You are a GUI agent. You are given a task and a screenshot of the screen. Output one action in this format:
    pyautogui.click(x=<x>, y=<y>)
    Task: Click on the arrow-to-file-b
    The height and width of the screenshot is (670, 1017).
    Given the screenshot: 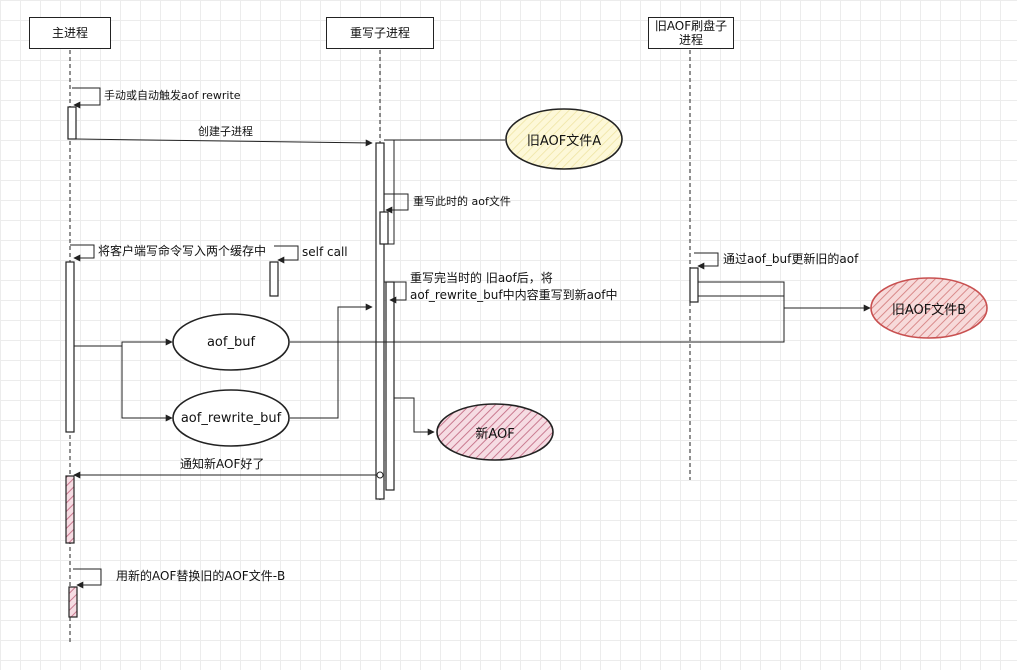 What is the action you would take?
    pyautogui.click(x=784, y=296)
    